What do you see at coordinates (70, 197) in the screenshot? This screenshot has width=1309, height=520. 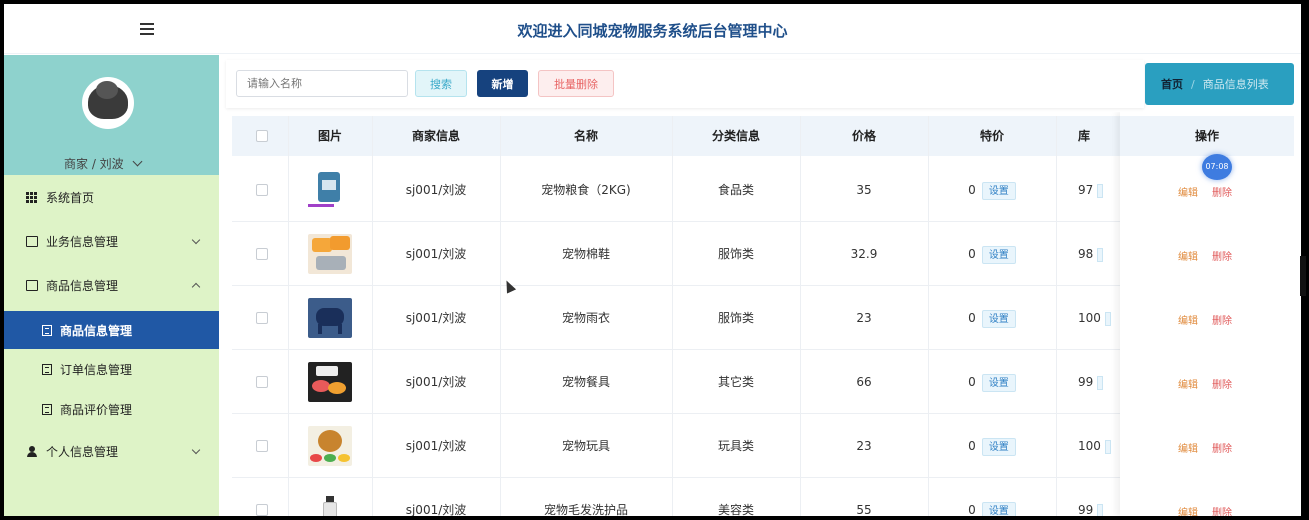 I see `sidebar-item-label: 系统首页` at bounding box center [70, 197].